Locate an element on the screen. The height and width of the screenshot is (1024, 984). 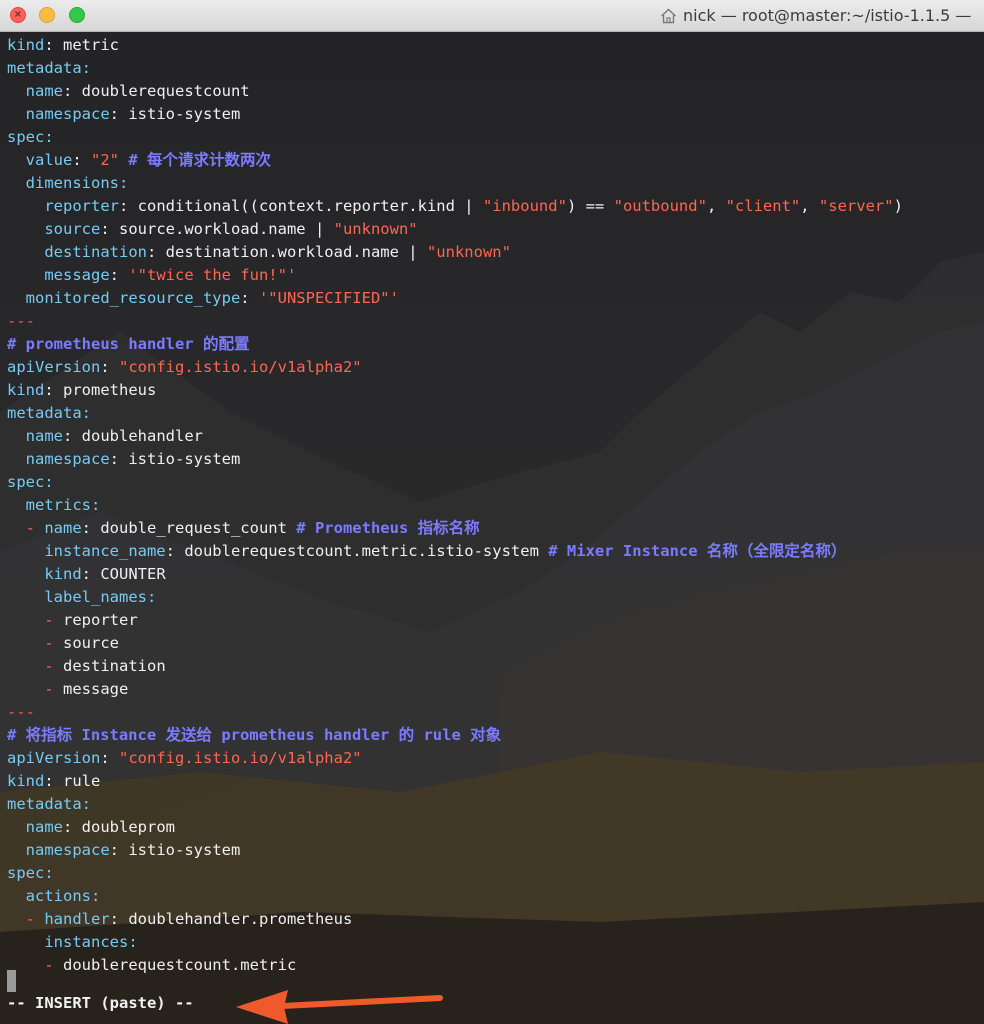
code-token: apiVersion is located at coordinates (54, 367).